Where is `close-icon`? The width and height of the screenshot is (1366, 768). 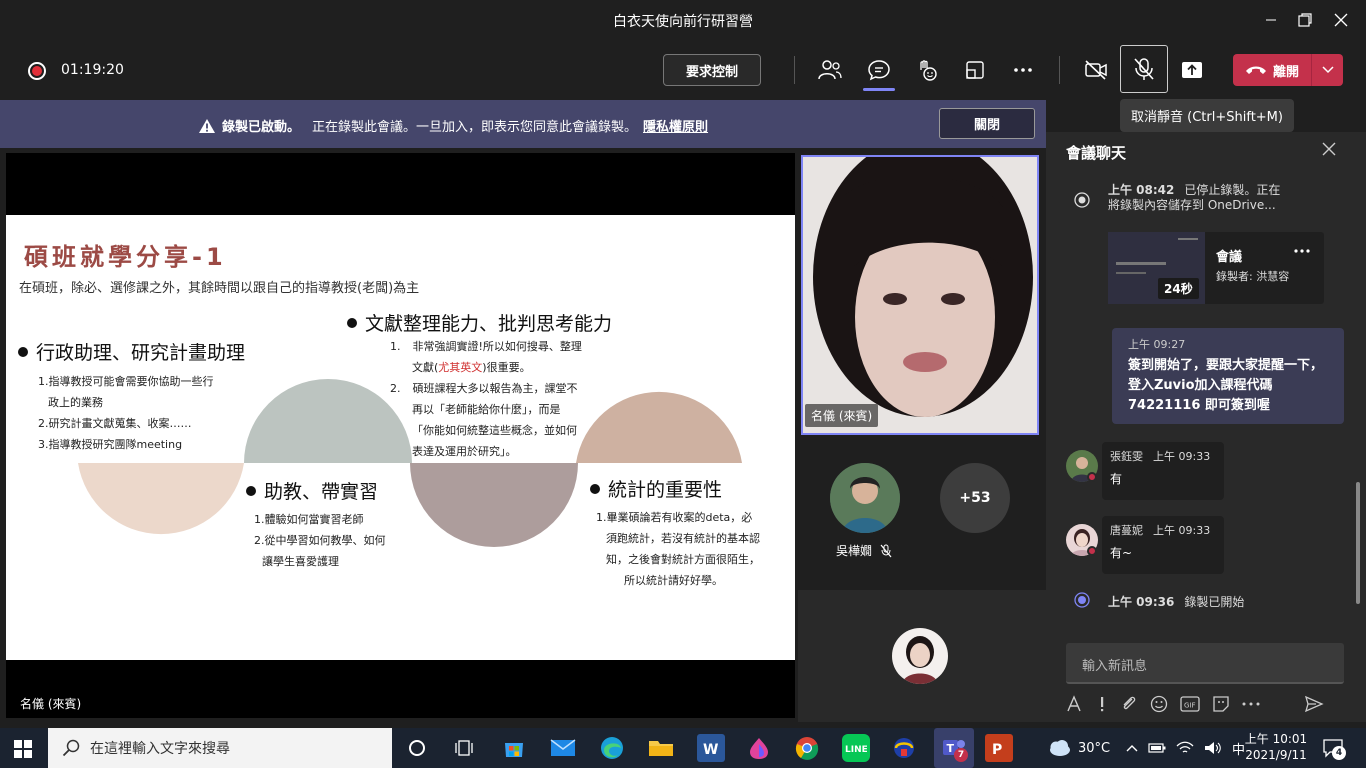
close-icon is located at coordinates (1329, 149).